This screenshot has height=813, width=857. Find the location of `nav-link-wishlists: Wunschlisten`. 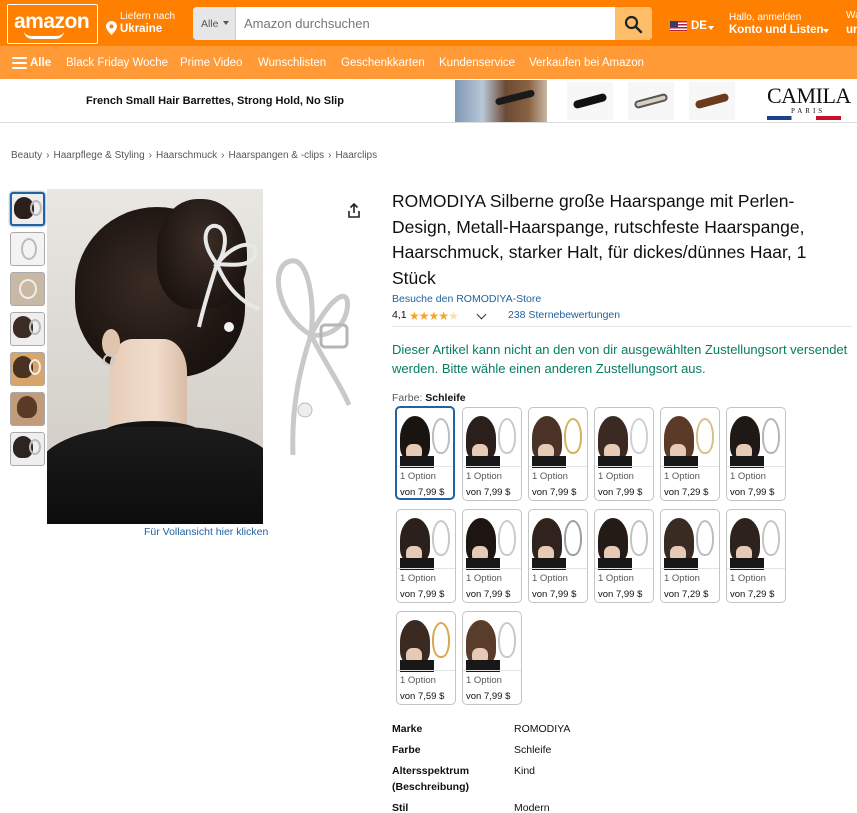

nav-link-wishlists: Wunschlisten is located at coordinates (292, 63).